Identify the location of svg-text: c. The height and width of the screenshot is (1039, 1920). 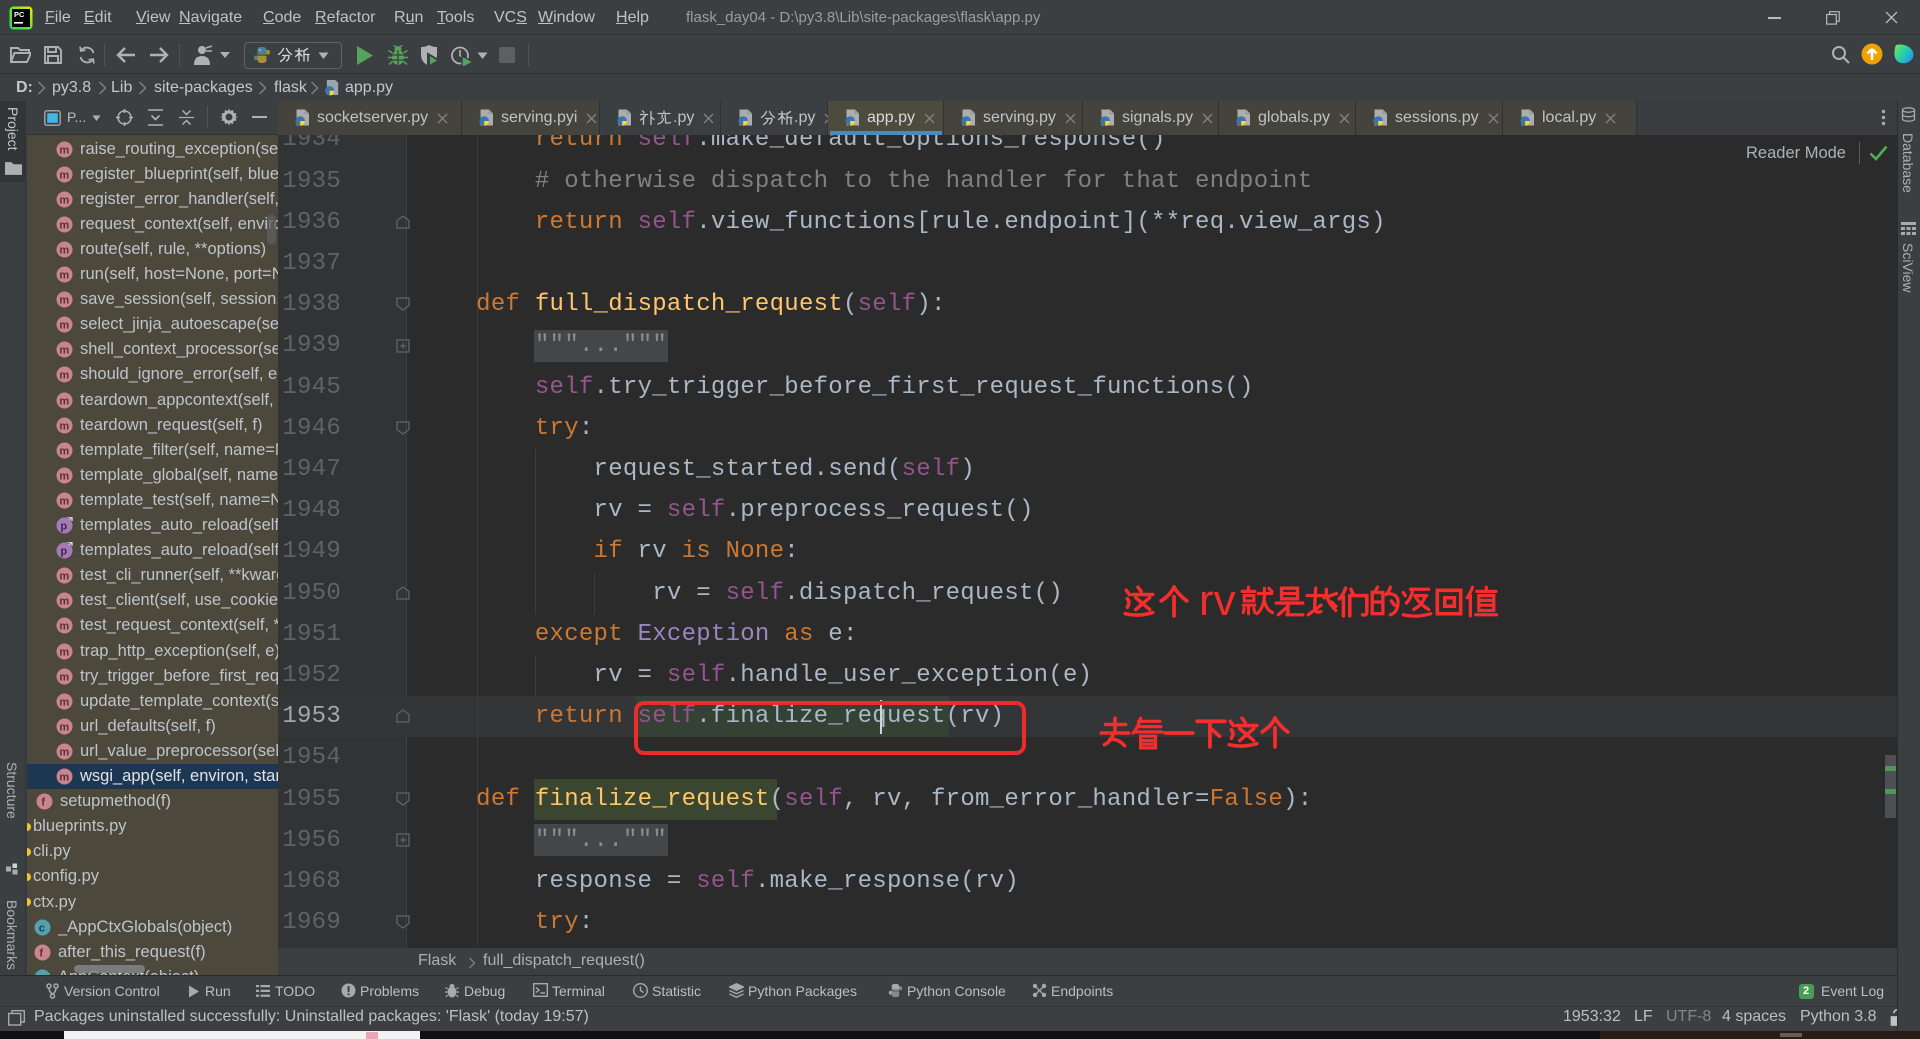
(42, 928).